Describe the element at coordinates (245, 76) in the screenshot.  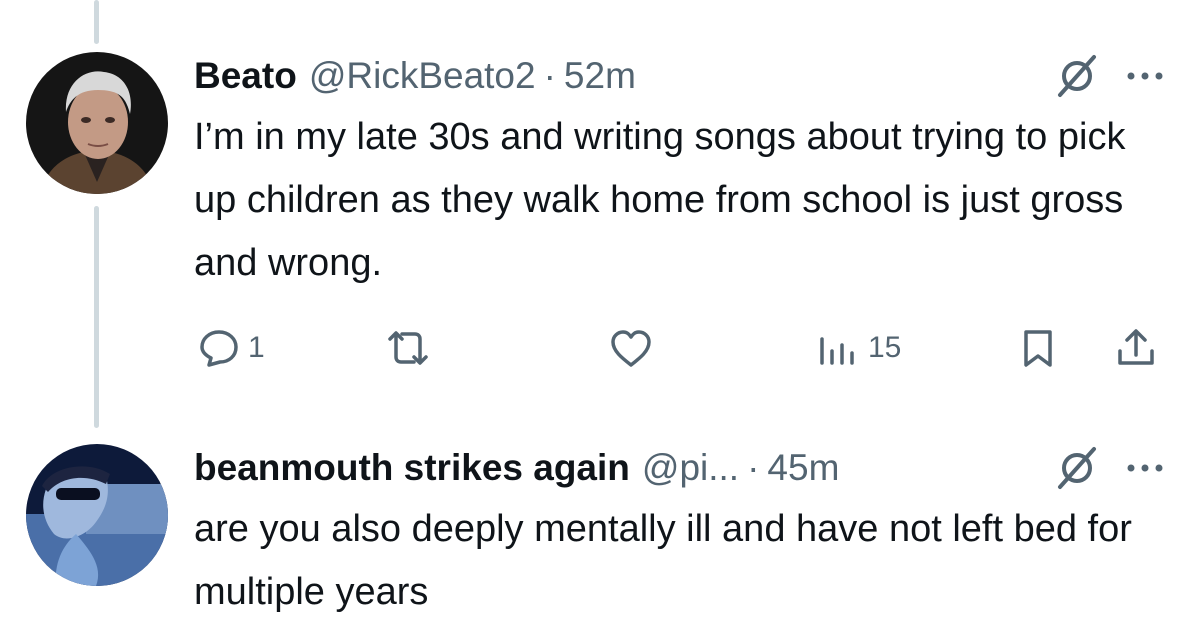
I see `author-name: Beato` at that location.